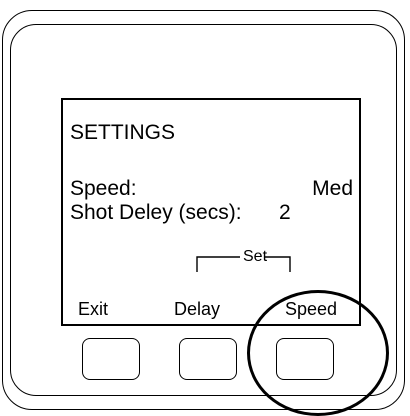 The height and width of the screenshot is (416, 410). I want to click on speed-button, so click(305, 359).